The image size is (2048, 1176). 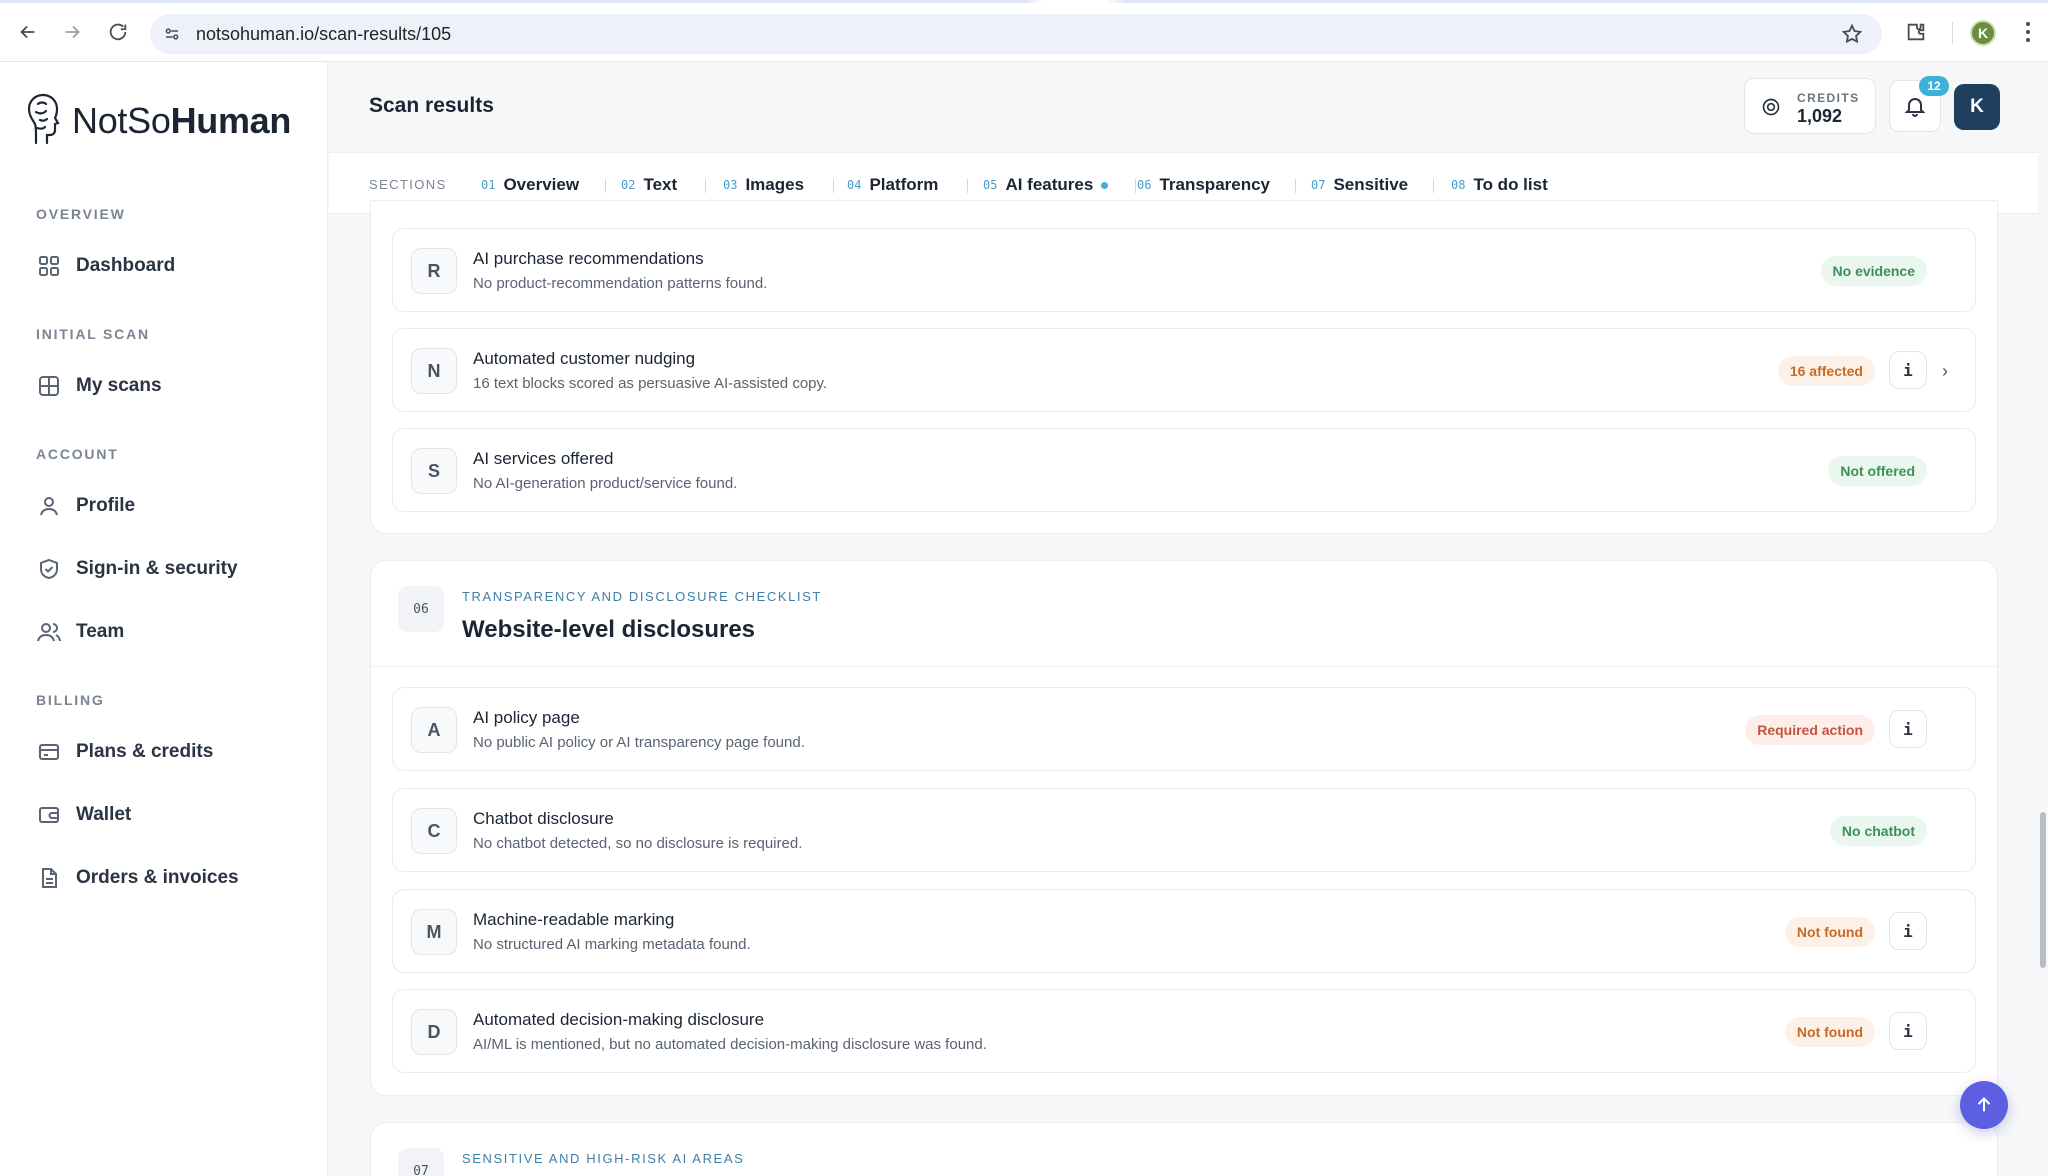 What do you see at coordinates (488, 185) in the screenshot?
I see `tab-number: 01` at bounding box center [488, 185].